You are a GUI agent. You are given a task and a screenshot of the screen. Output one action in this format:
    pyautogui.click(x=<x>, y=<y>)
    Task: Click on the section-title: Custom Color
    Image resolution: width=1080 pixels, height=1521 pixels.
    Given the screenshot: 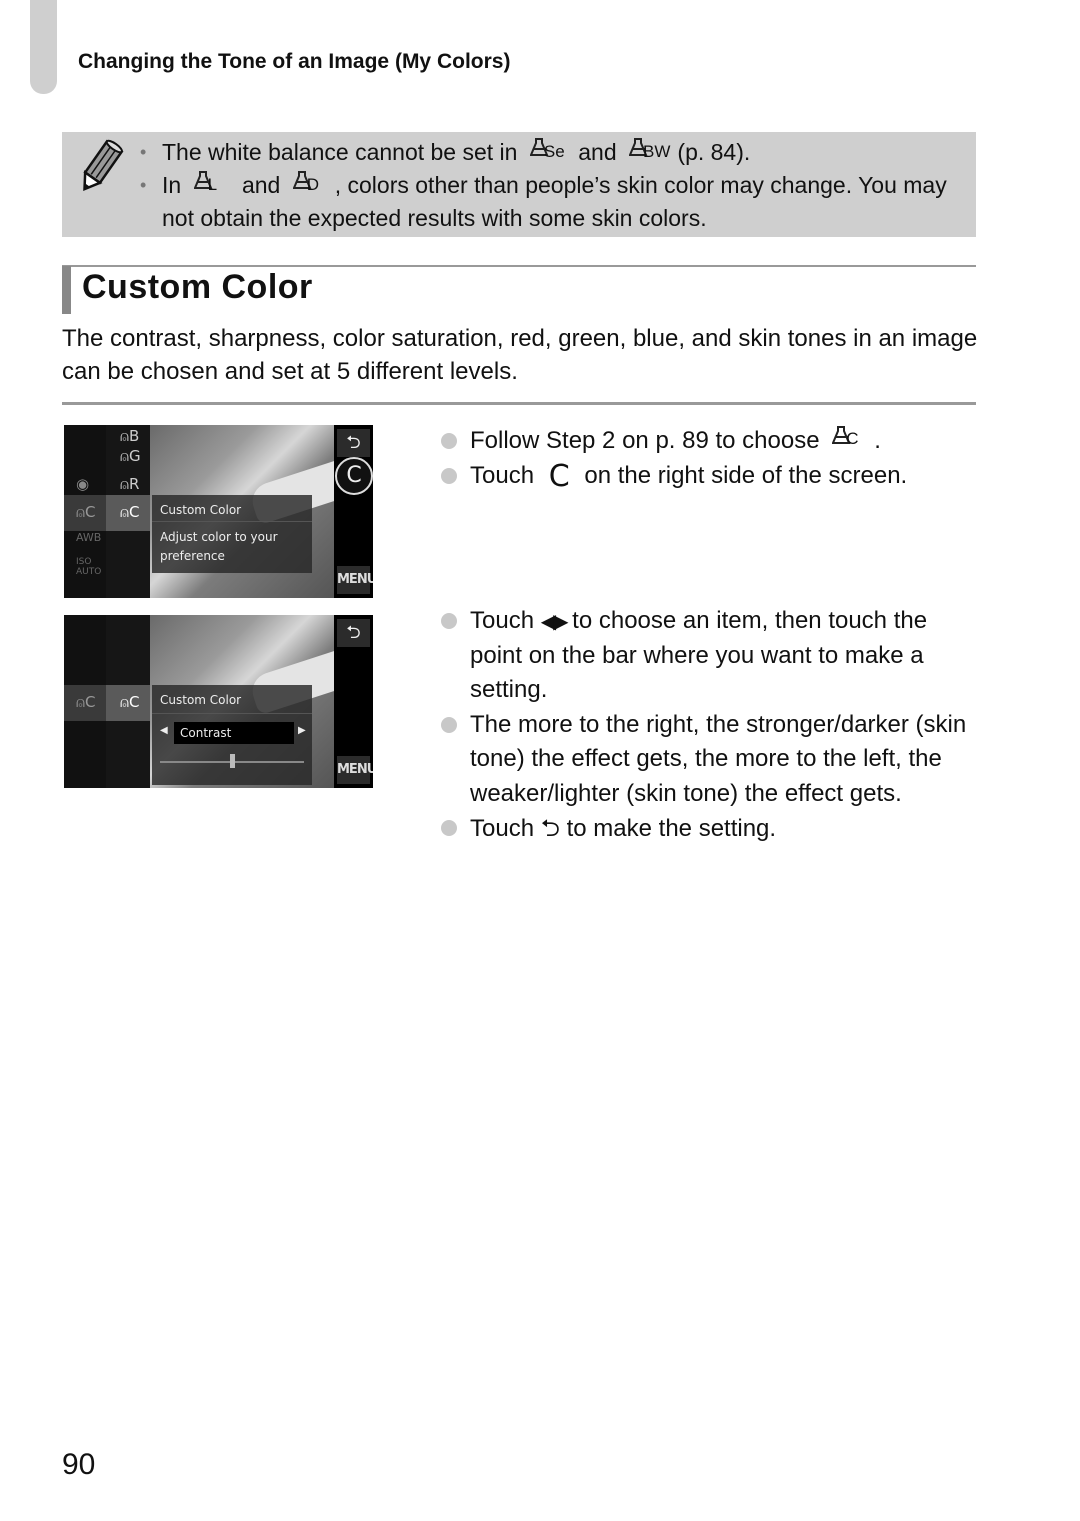 What is the action you would take?
    pyautogui.click(x=197, y=287)
    